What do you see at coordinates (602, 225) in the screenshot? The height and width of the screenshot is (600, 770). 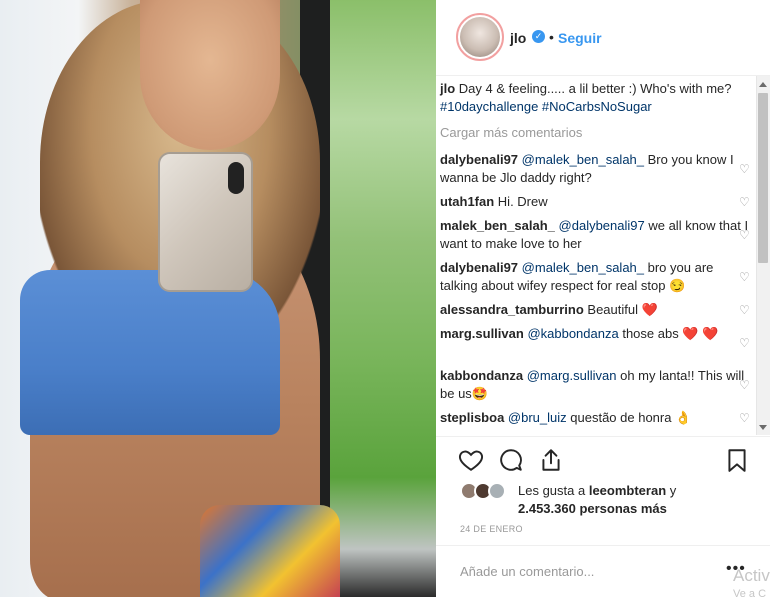 I see `comment-mention: @dalybenali97` at bounding box center [602, 225].